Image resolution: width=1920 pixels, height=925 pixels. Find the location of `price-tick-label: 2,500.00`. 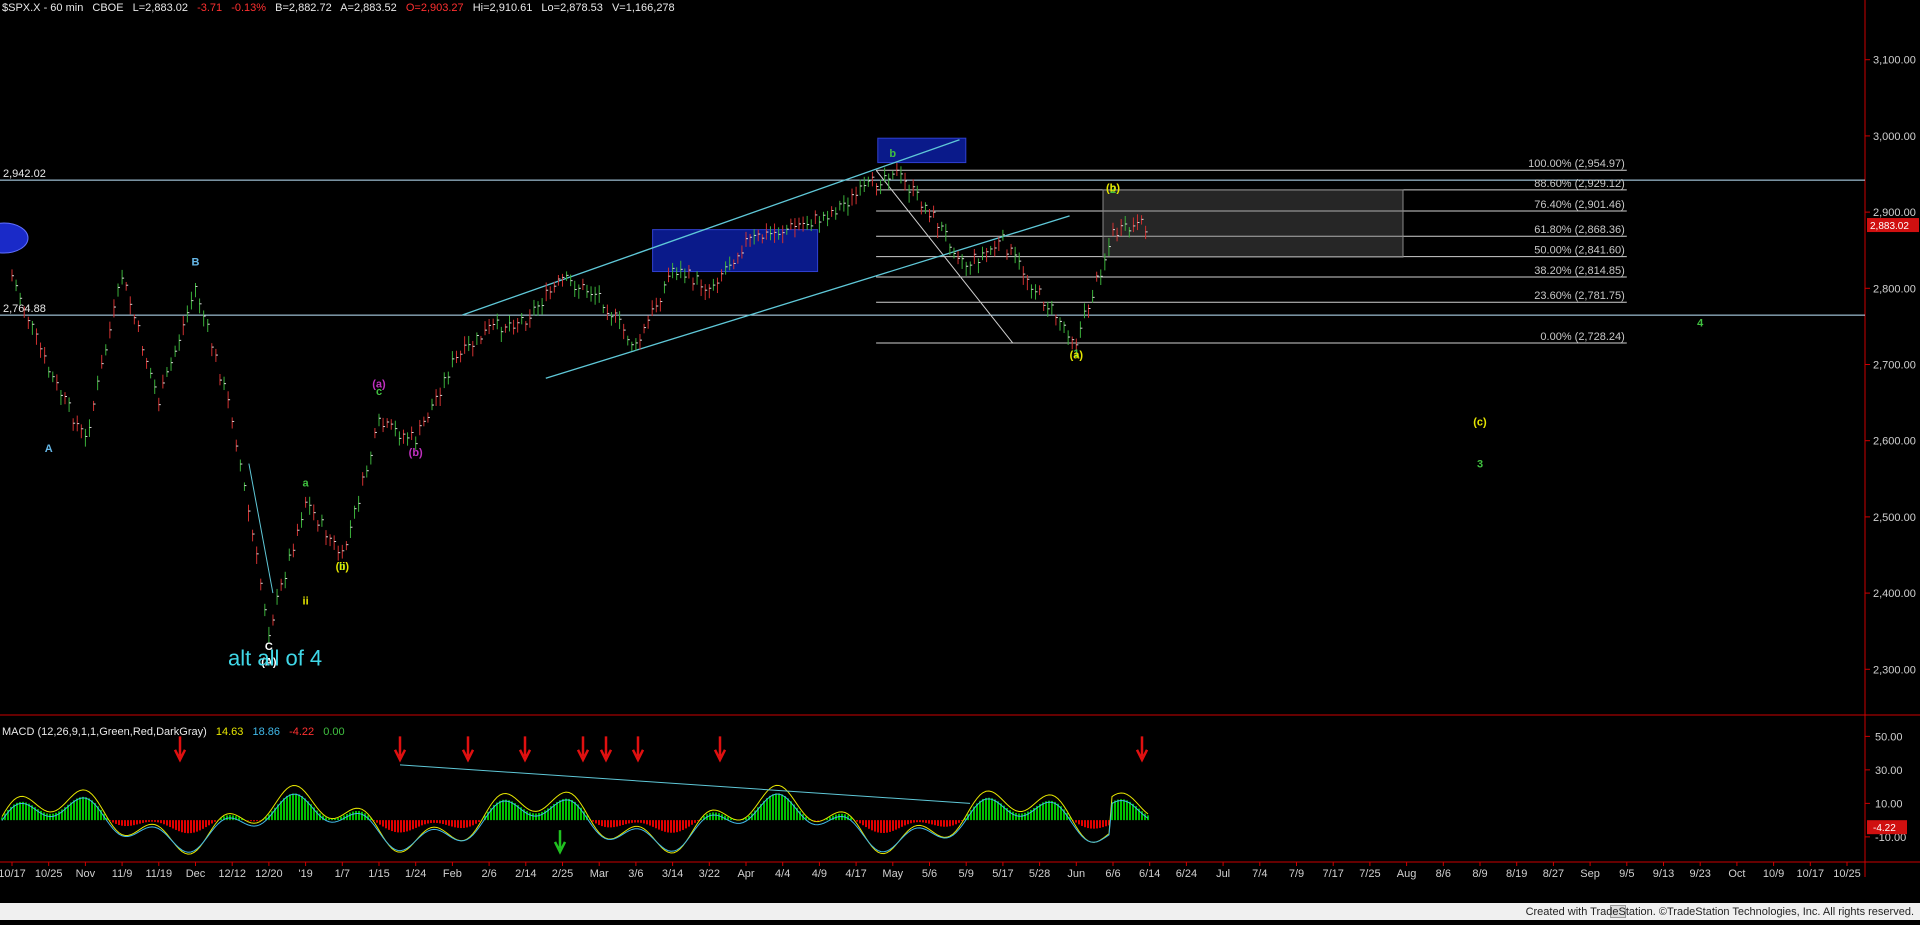

price-tick-label: 2,500.00 is located at coordinates (1894, 518).